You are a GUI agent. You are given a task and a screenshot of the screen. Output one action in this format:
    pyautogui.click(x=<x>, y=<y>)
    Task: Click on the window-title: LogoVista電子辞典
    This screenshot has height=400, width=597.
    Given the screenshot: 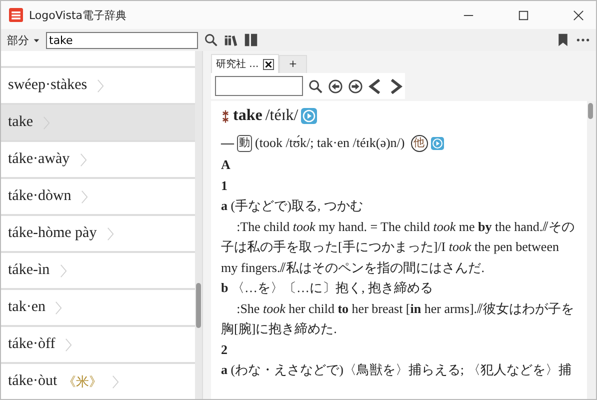 What is the action you would take?
    pyautogui.click(x=78, y=15)
    